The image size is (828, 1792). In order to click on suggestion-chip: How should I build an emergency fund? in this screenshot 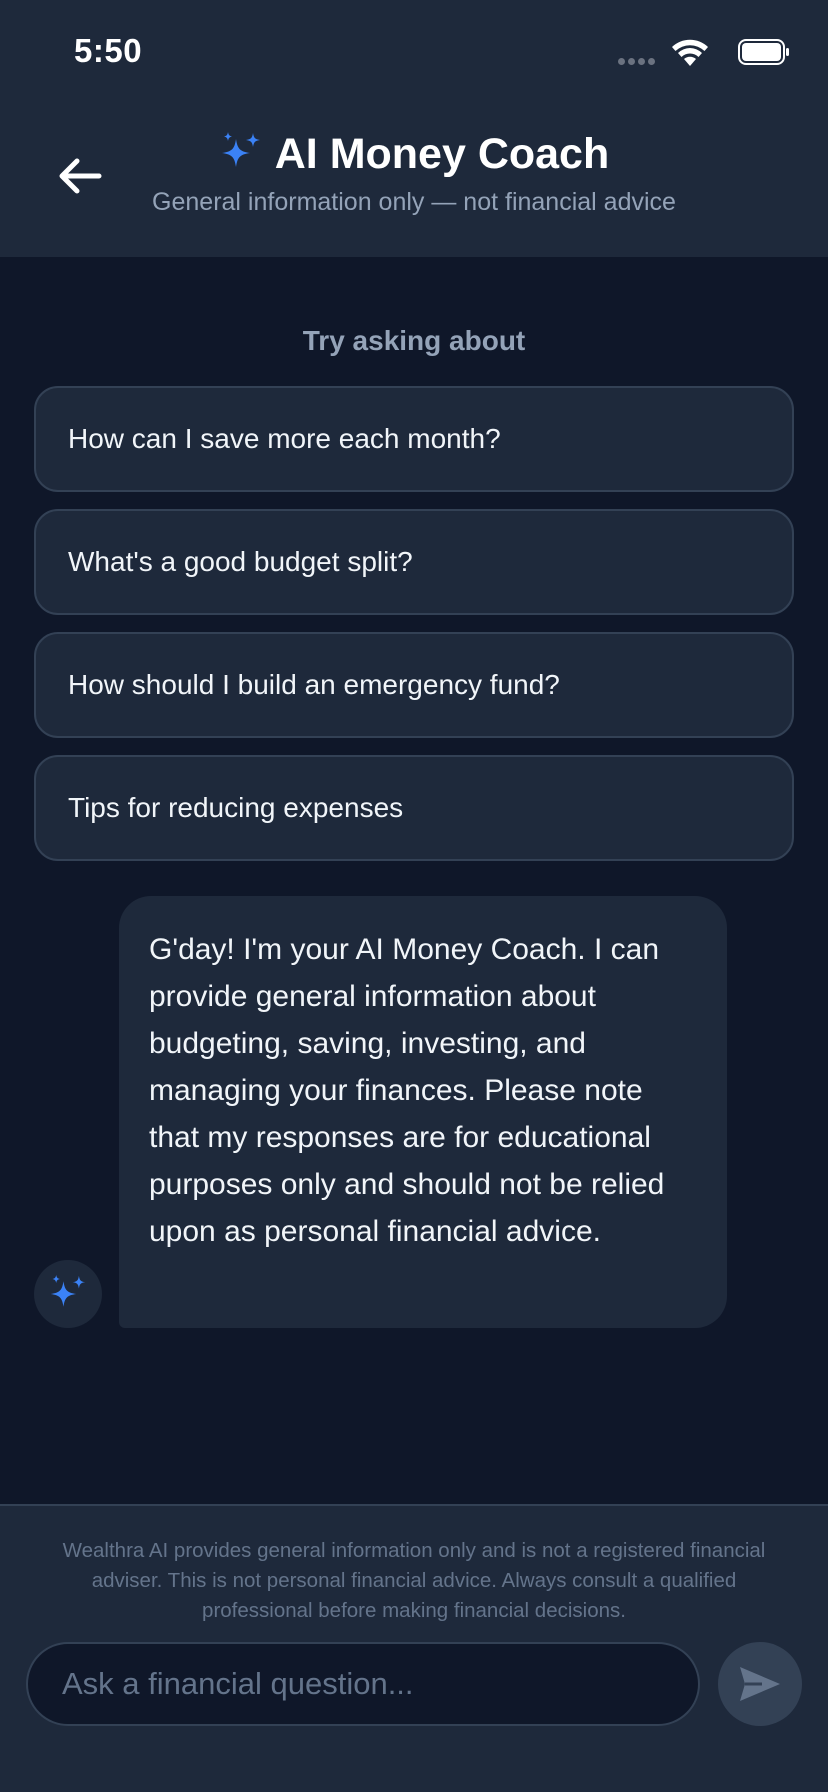, I will do `click(414, 685)`.